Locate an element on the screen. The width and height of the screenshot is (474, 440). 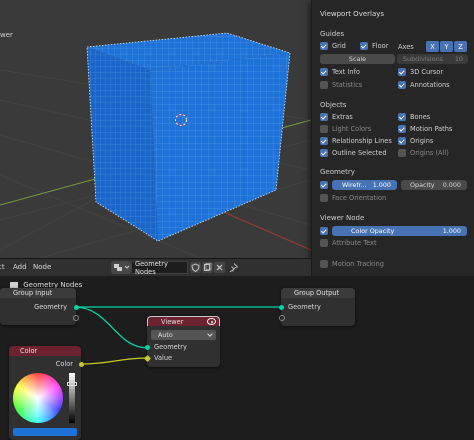
group-output-header: Group Output is located at coordinates (318, 293).